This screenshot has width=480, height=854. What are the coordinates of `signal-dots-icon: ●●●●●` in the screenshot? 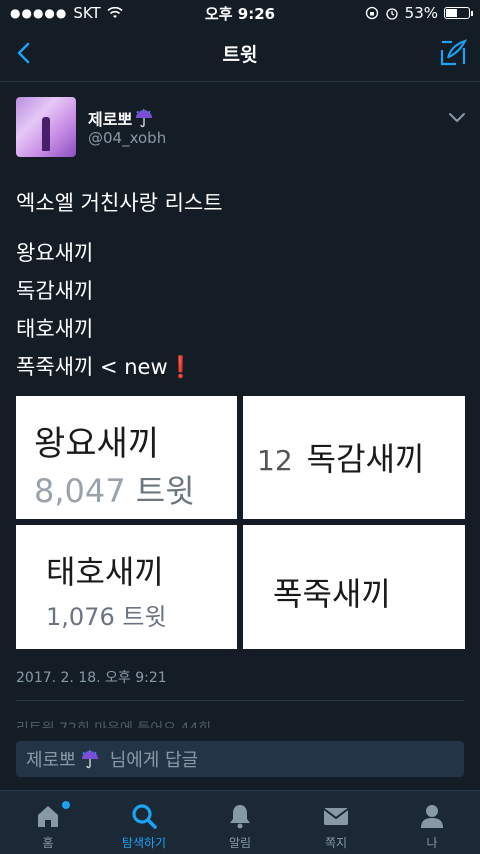 It's located at (39, 13).